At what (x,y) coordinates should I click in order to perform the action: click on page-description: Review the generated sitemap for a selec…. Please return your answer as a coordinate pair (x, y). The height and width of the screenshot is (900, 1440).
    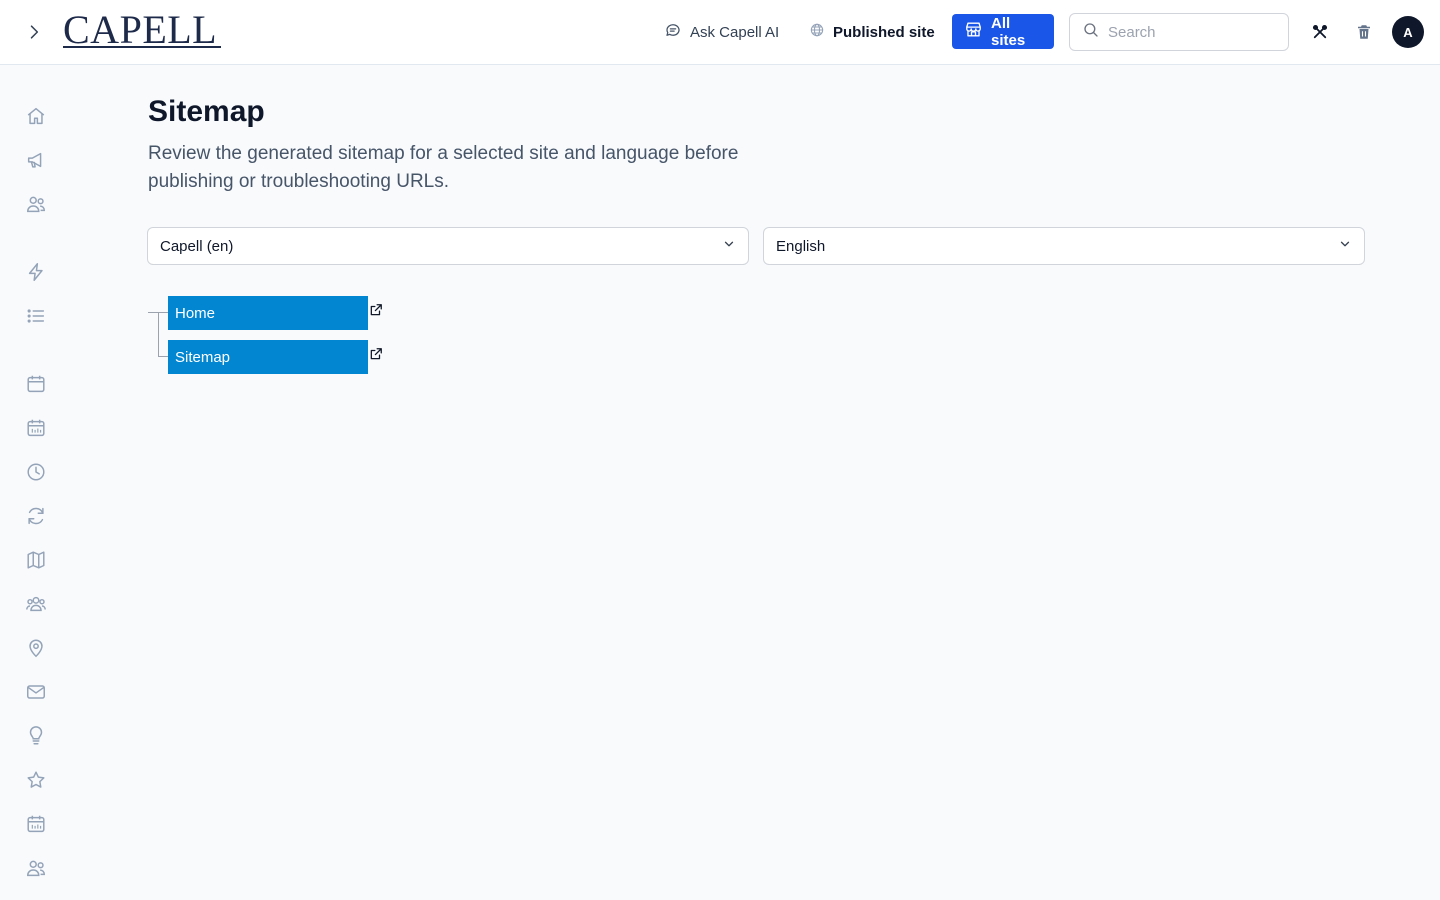
    Looking at the image, I should click on (443, 167).